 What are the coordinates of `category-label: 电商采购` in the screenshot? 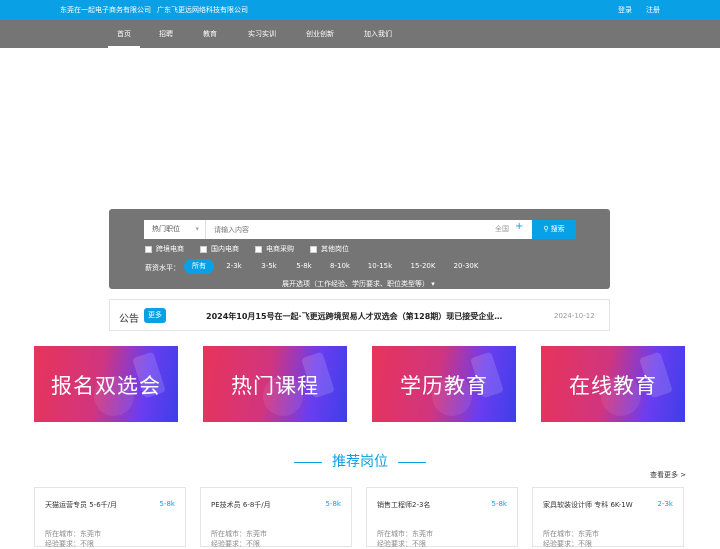 It's located at (280, 249).